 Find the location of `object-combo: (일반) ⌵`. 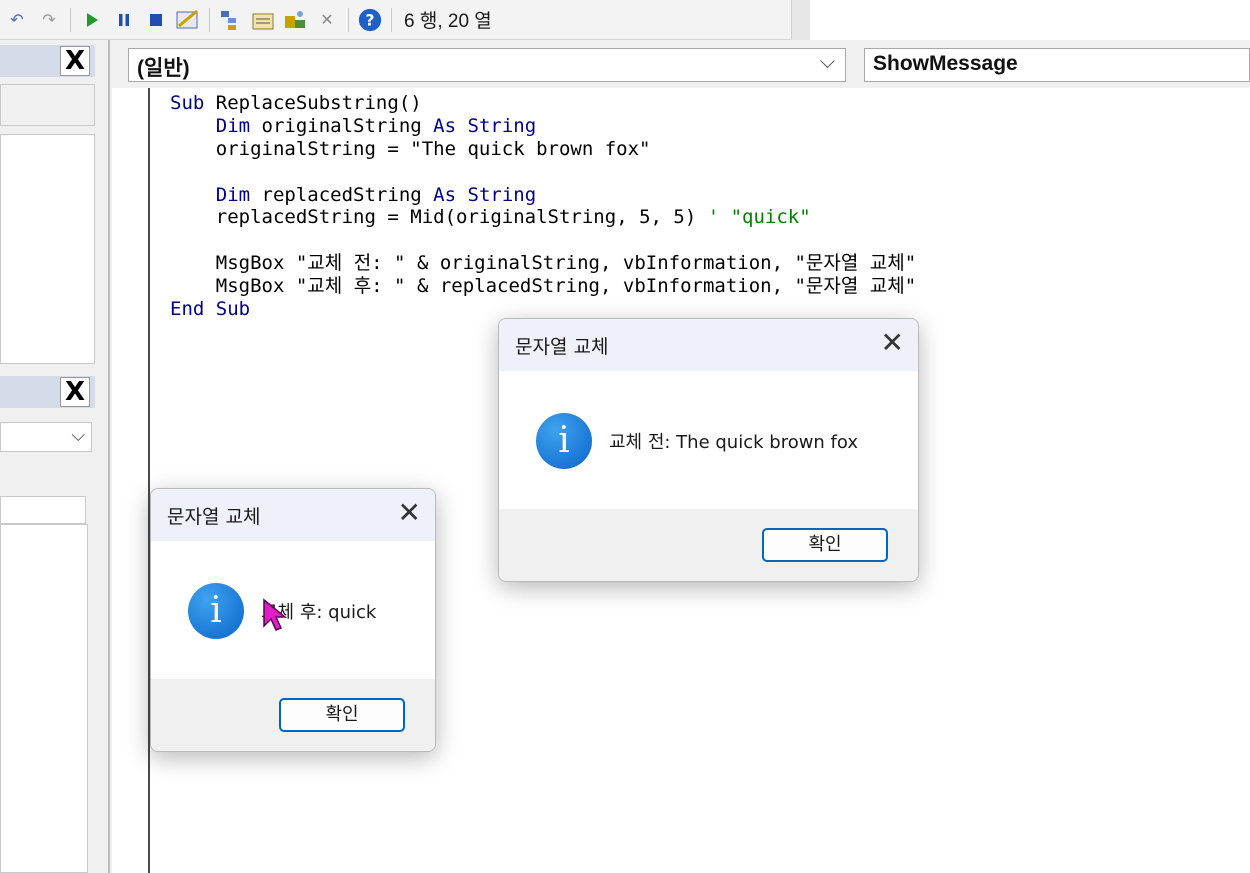

object-combo: (일반) ⌵ is located at coordinates (487, 65).